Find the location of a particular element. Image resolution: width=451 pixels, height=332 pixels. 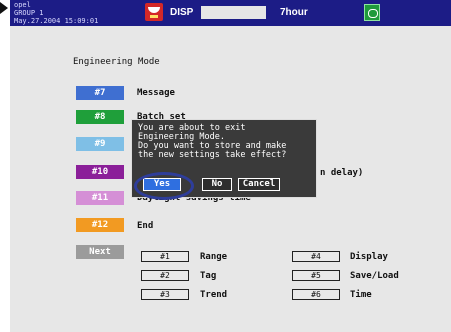

status-info: opel GROUP 1 May.27.2004 15:09:01 is located at coordinates (56, 13).